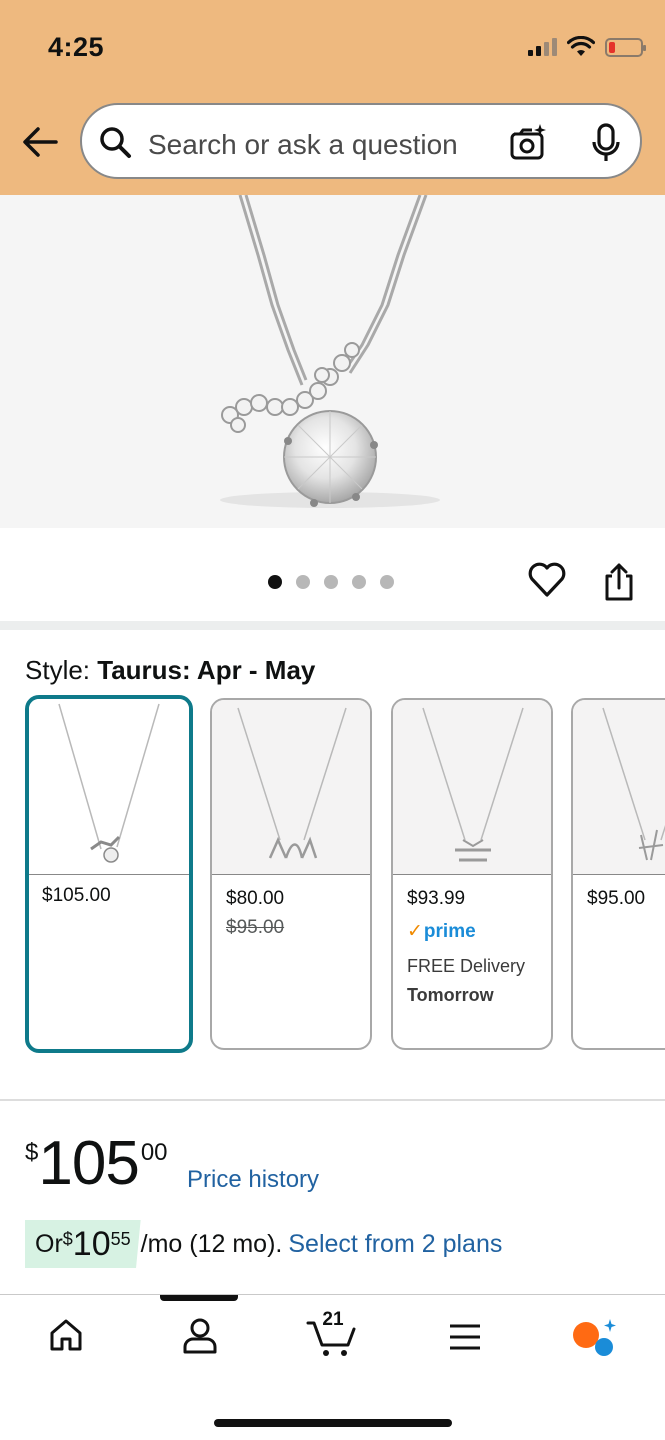 The height and width of the screenshot is (1440, 665). What do you see at coordinates (88, 1163) in the screenshot?
I see `price-whole: 105` at bounding box center [88, 1163].